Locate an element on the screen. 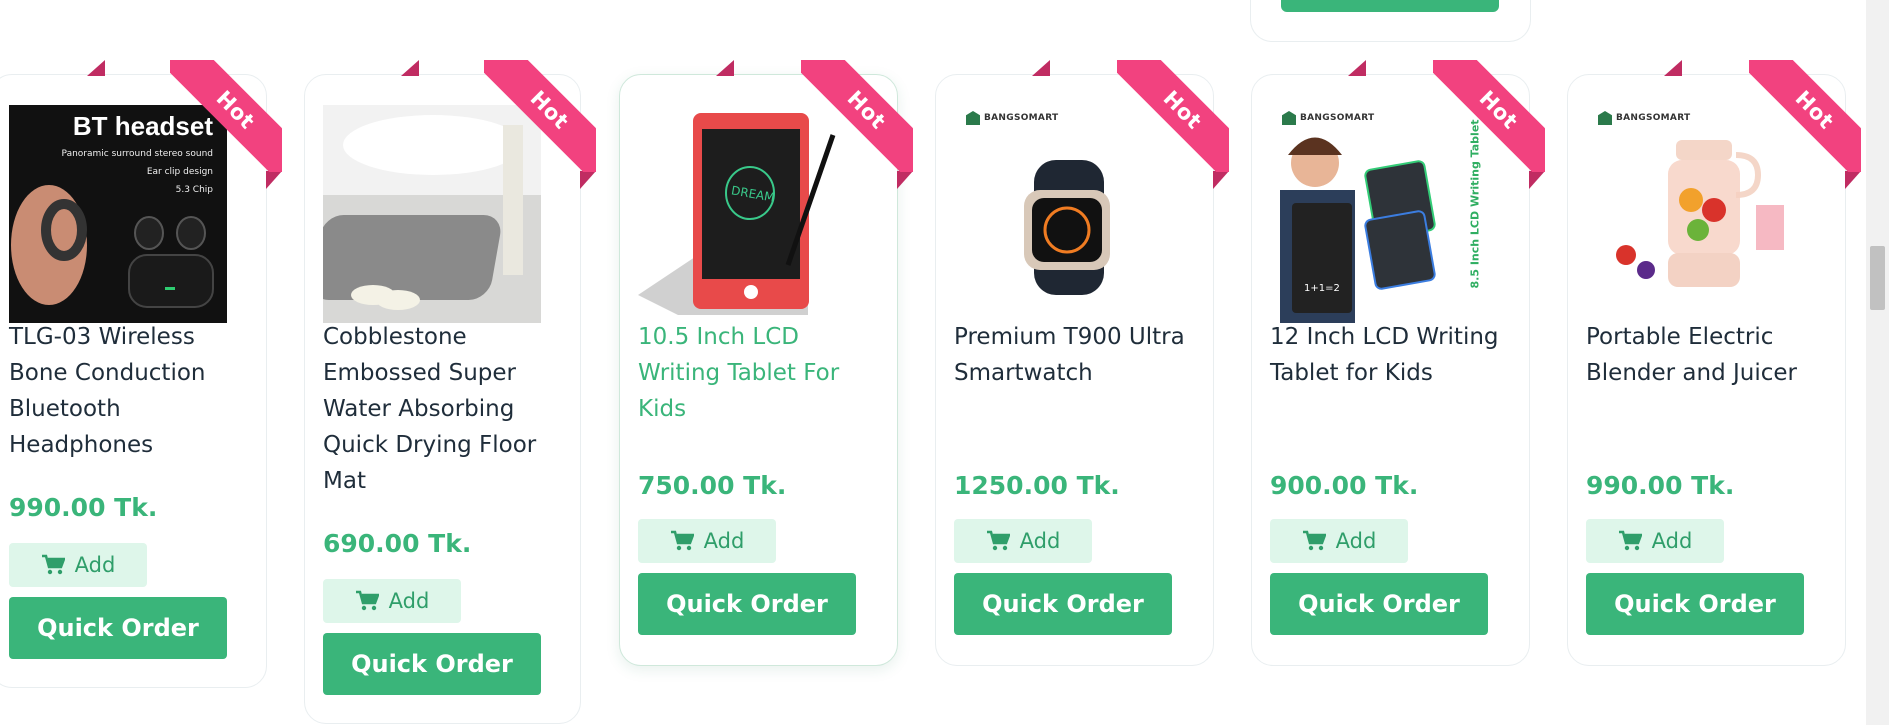 Image resolution: width=1889 pixels, height=725 pixels. image-board-text: 1+1=2 is located at coordinates (1322, 288).